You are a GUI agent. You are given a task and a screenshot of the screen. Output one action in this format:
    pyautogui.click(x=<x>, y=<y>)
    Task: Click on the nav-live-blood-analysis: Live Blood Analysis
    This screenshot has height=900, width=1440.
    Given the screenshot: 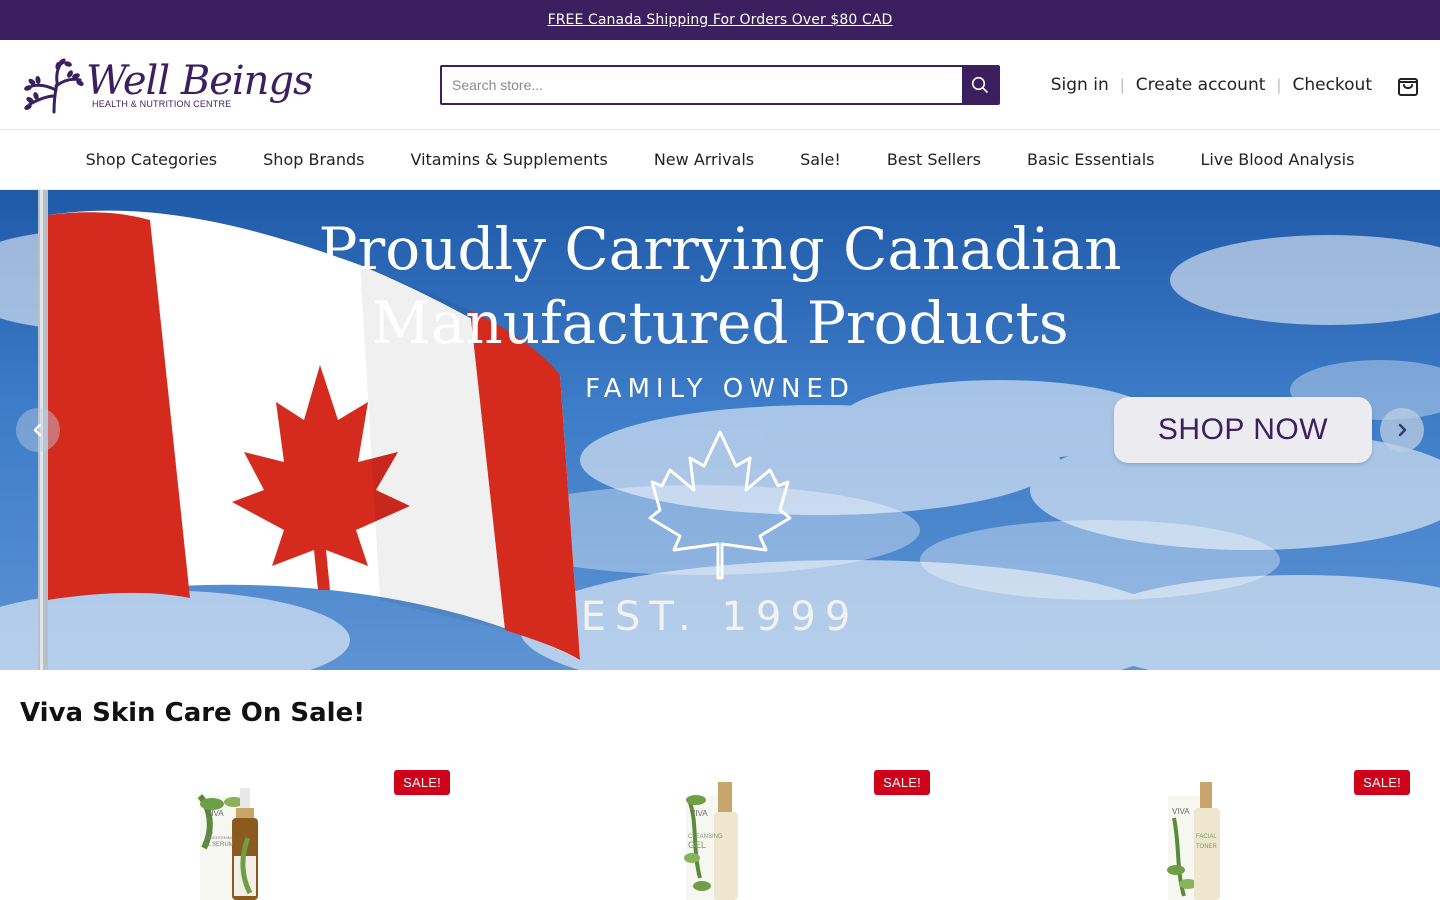 What is the action you would take?
    pyautogui.click(x=1278, y=159)
    